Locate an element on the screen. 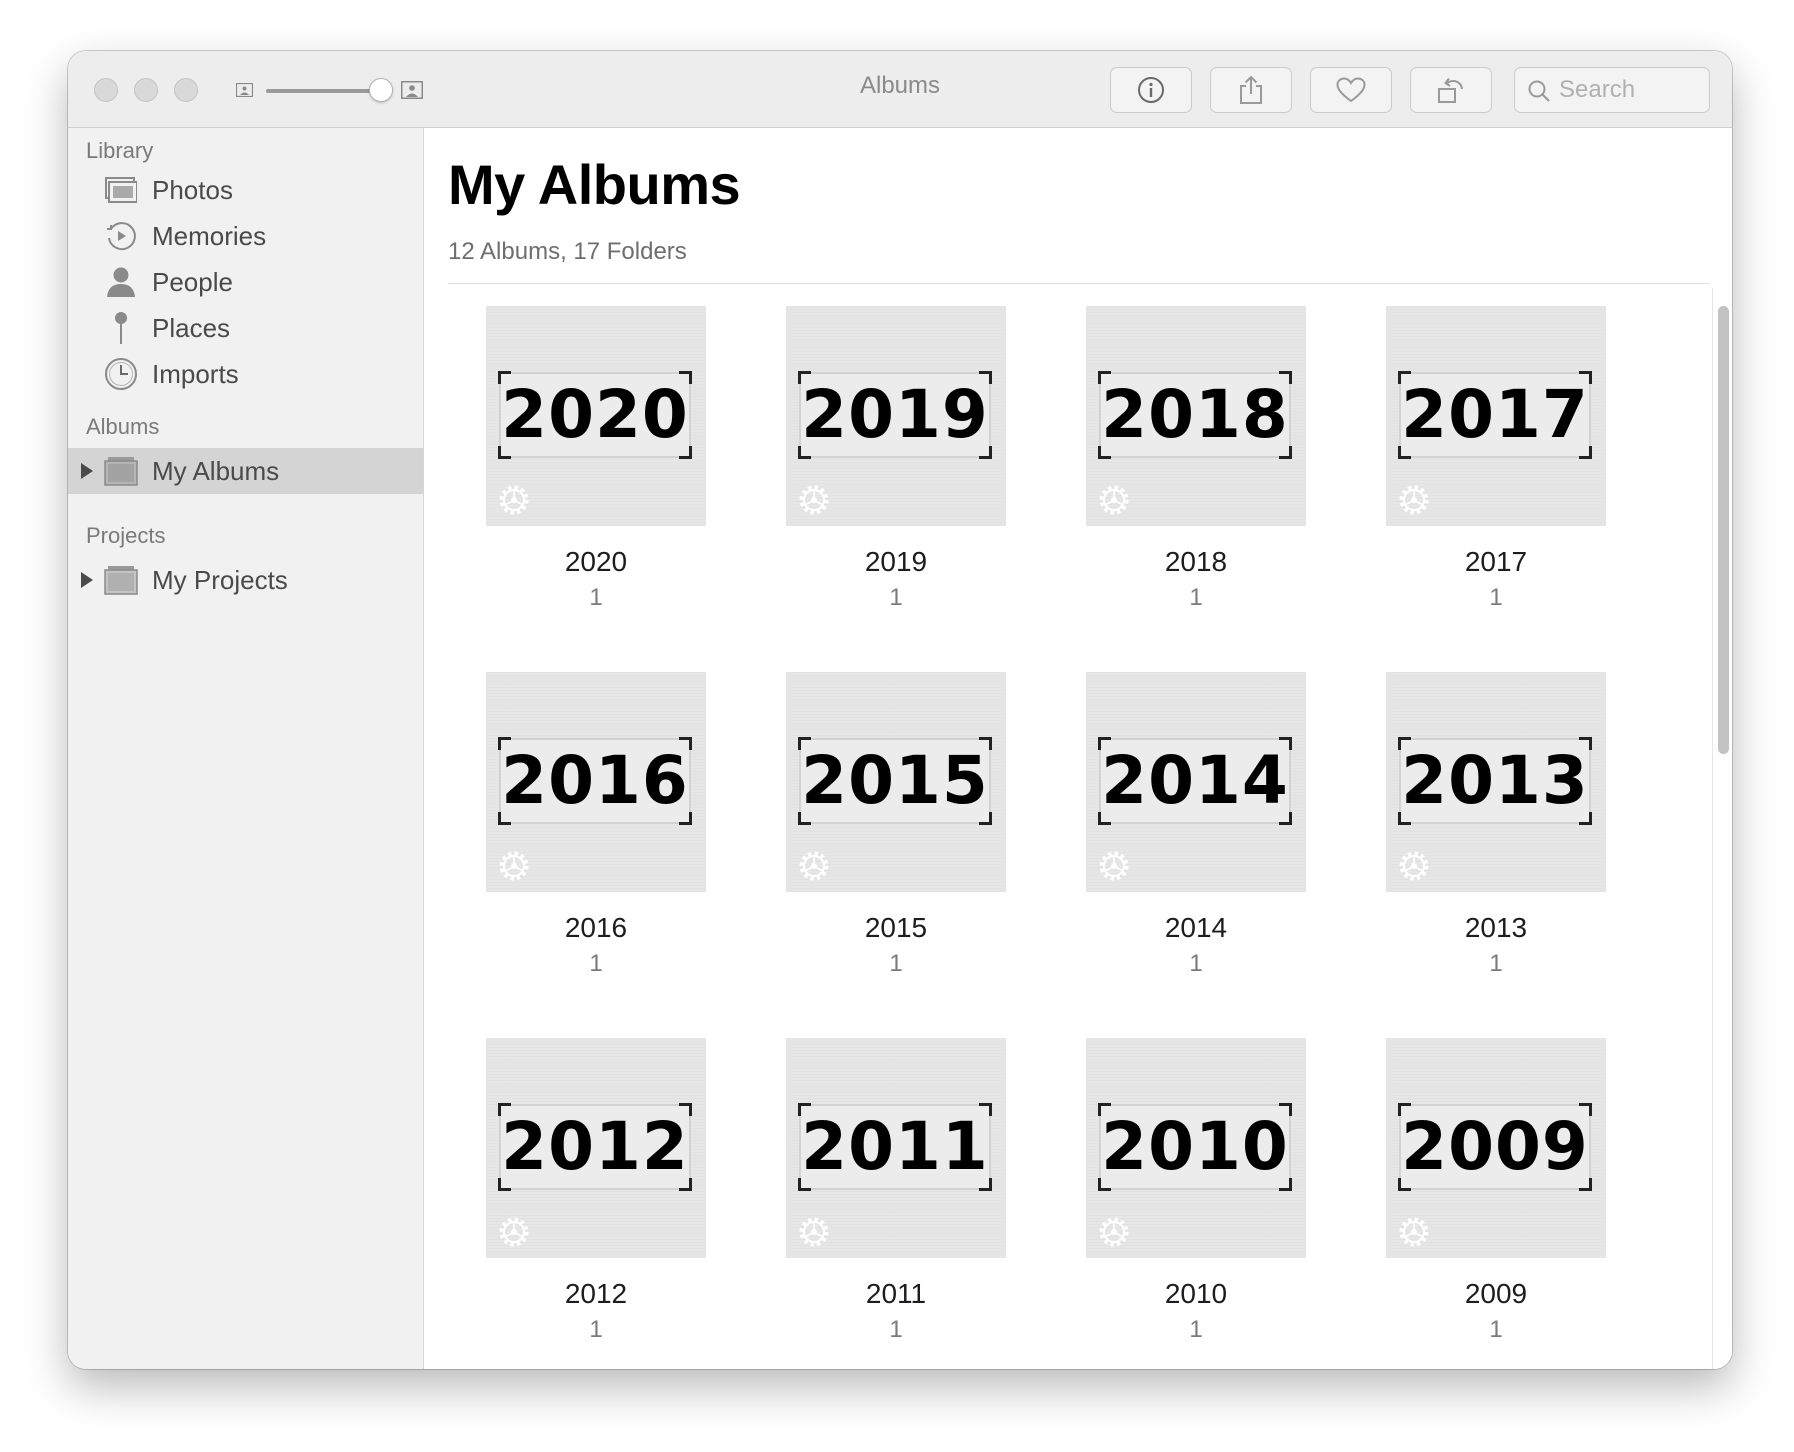 The width and height of the screenshot is (1794, 1452). album-cover-frame: 2020 is located at coordinates (595, 415).